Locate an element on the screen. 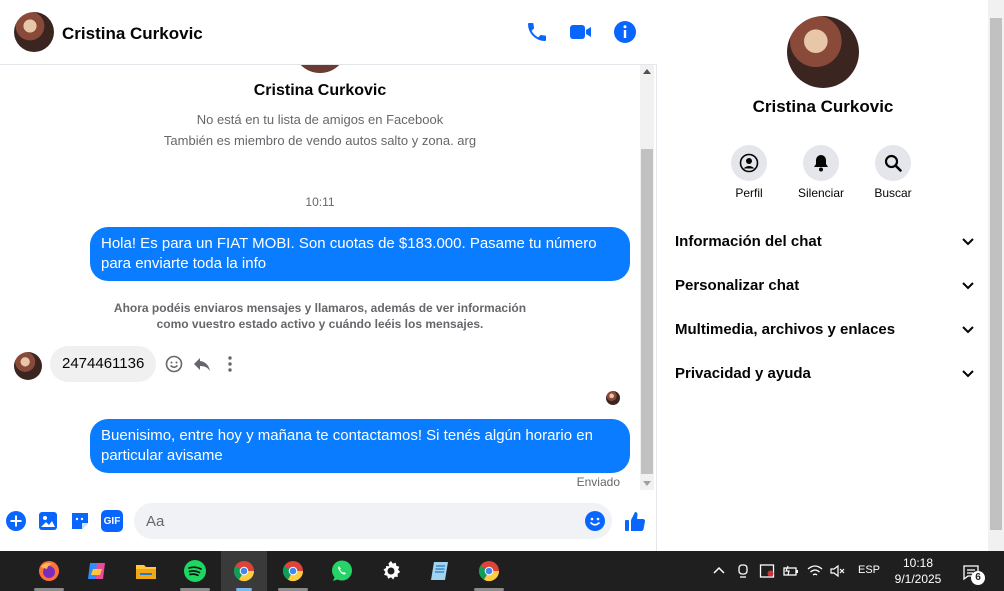 The height and width of the screenshot is (591, 1004). page-scrollbar-thumb is located at coordinates (996, 274).